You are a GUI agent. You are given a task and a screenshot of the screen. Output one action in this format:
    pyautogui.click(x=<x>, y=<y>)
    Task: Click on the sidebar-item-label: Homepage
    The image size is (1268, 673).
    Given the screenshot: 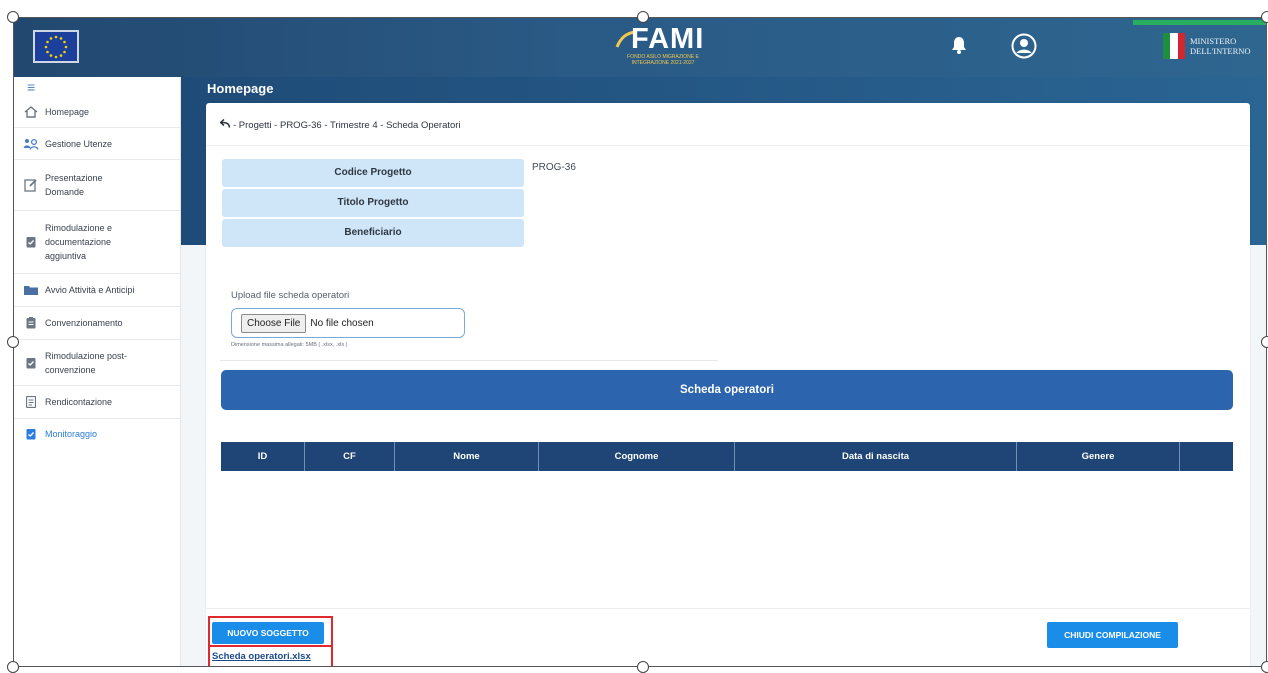 What is the action you would take?
    pyautogui.click(x=67, y=112)
    